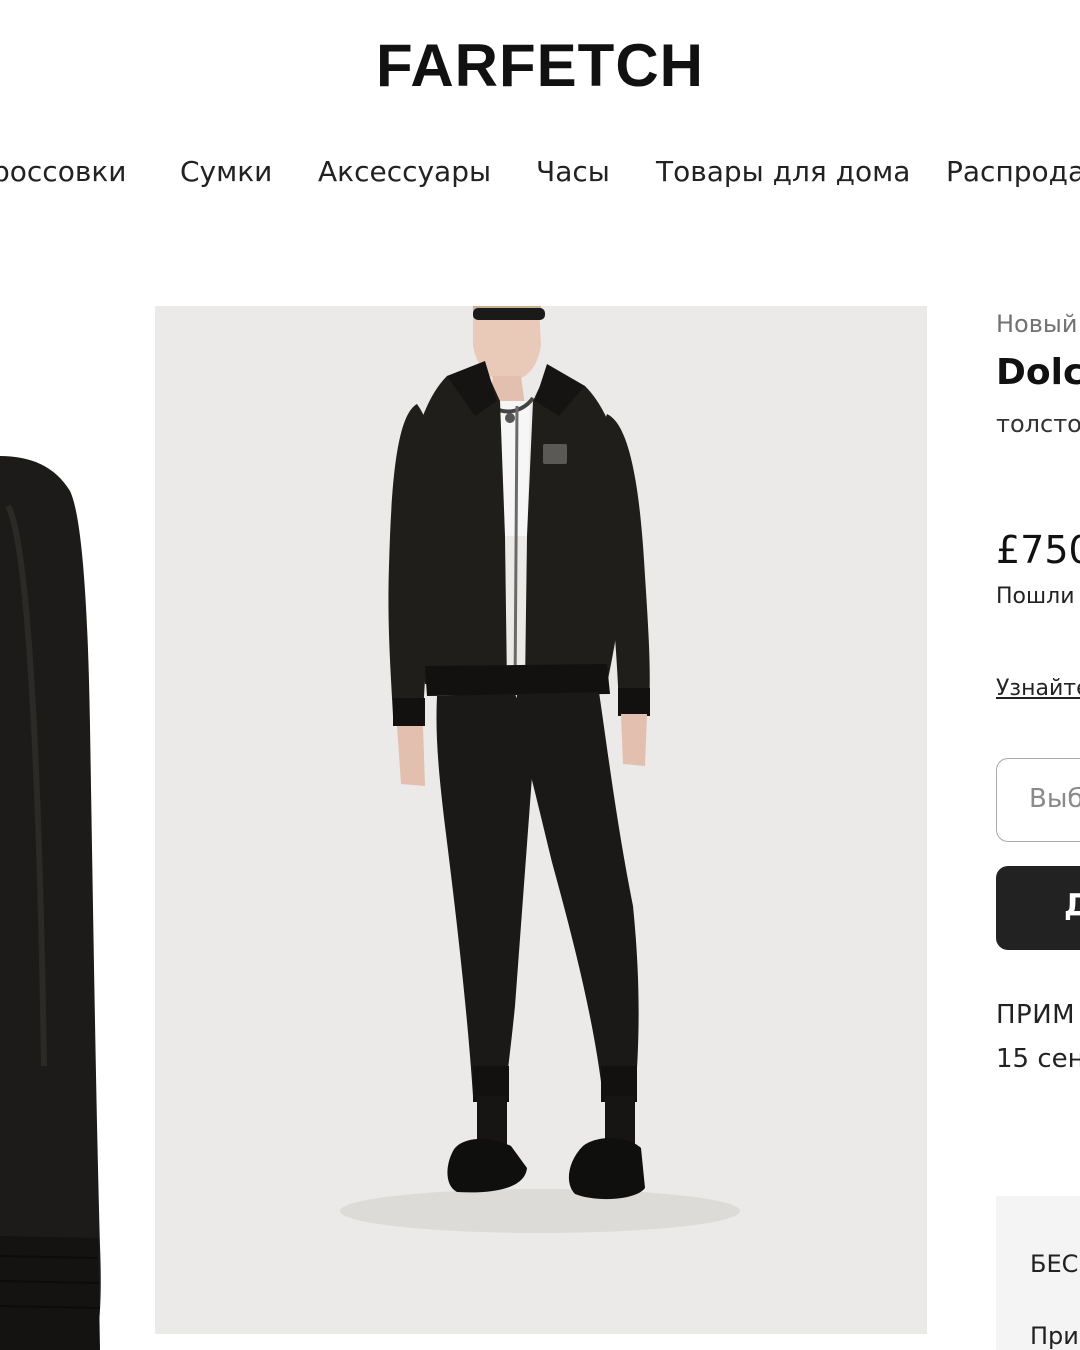 The width and height of the screenshot is (1080, 1350). What do you see at coordinates (63, 172) in the screenshot?
I see `nav-item-sneakers: россовки` at bounding box center [63, 172].